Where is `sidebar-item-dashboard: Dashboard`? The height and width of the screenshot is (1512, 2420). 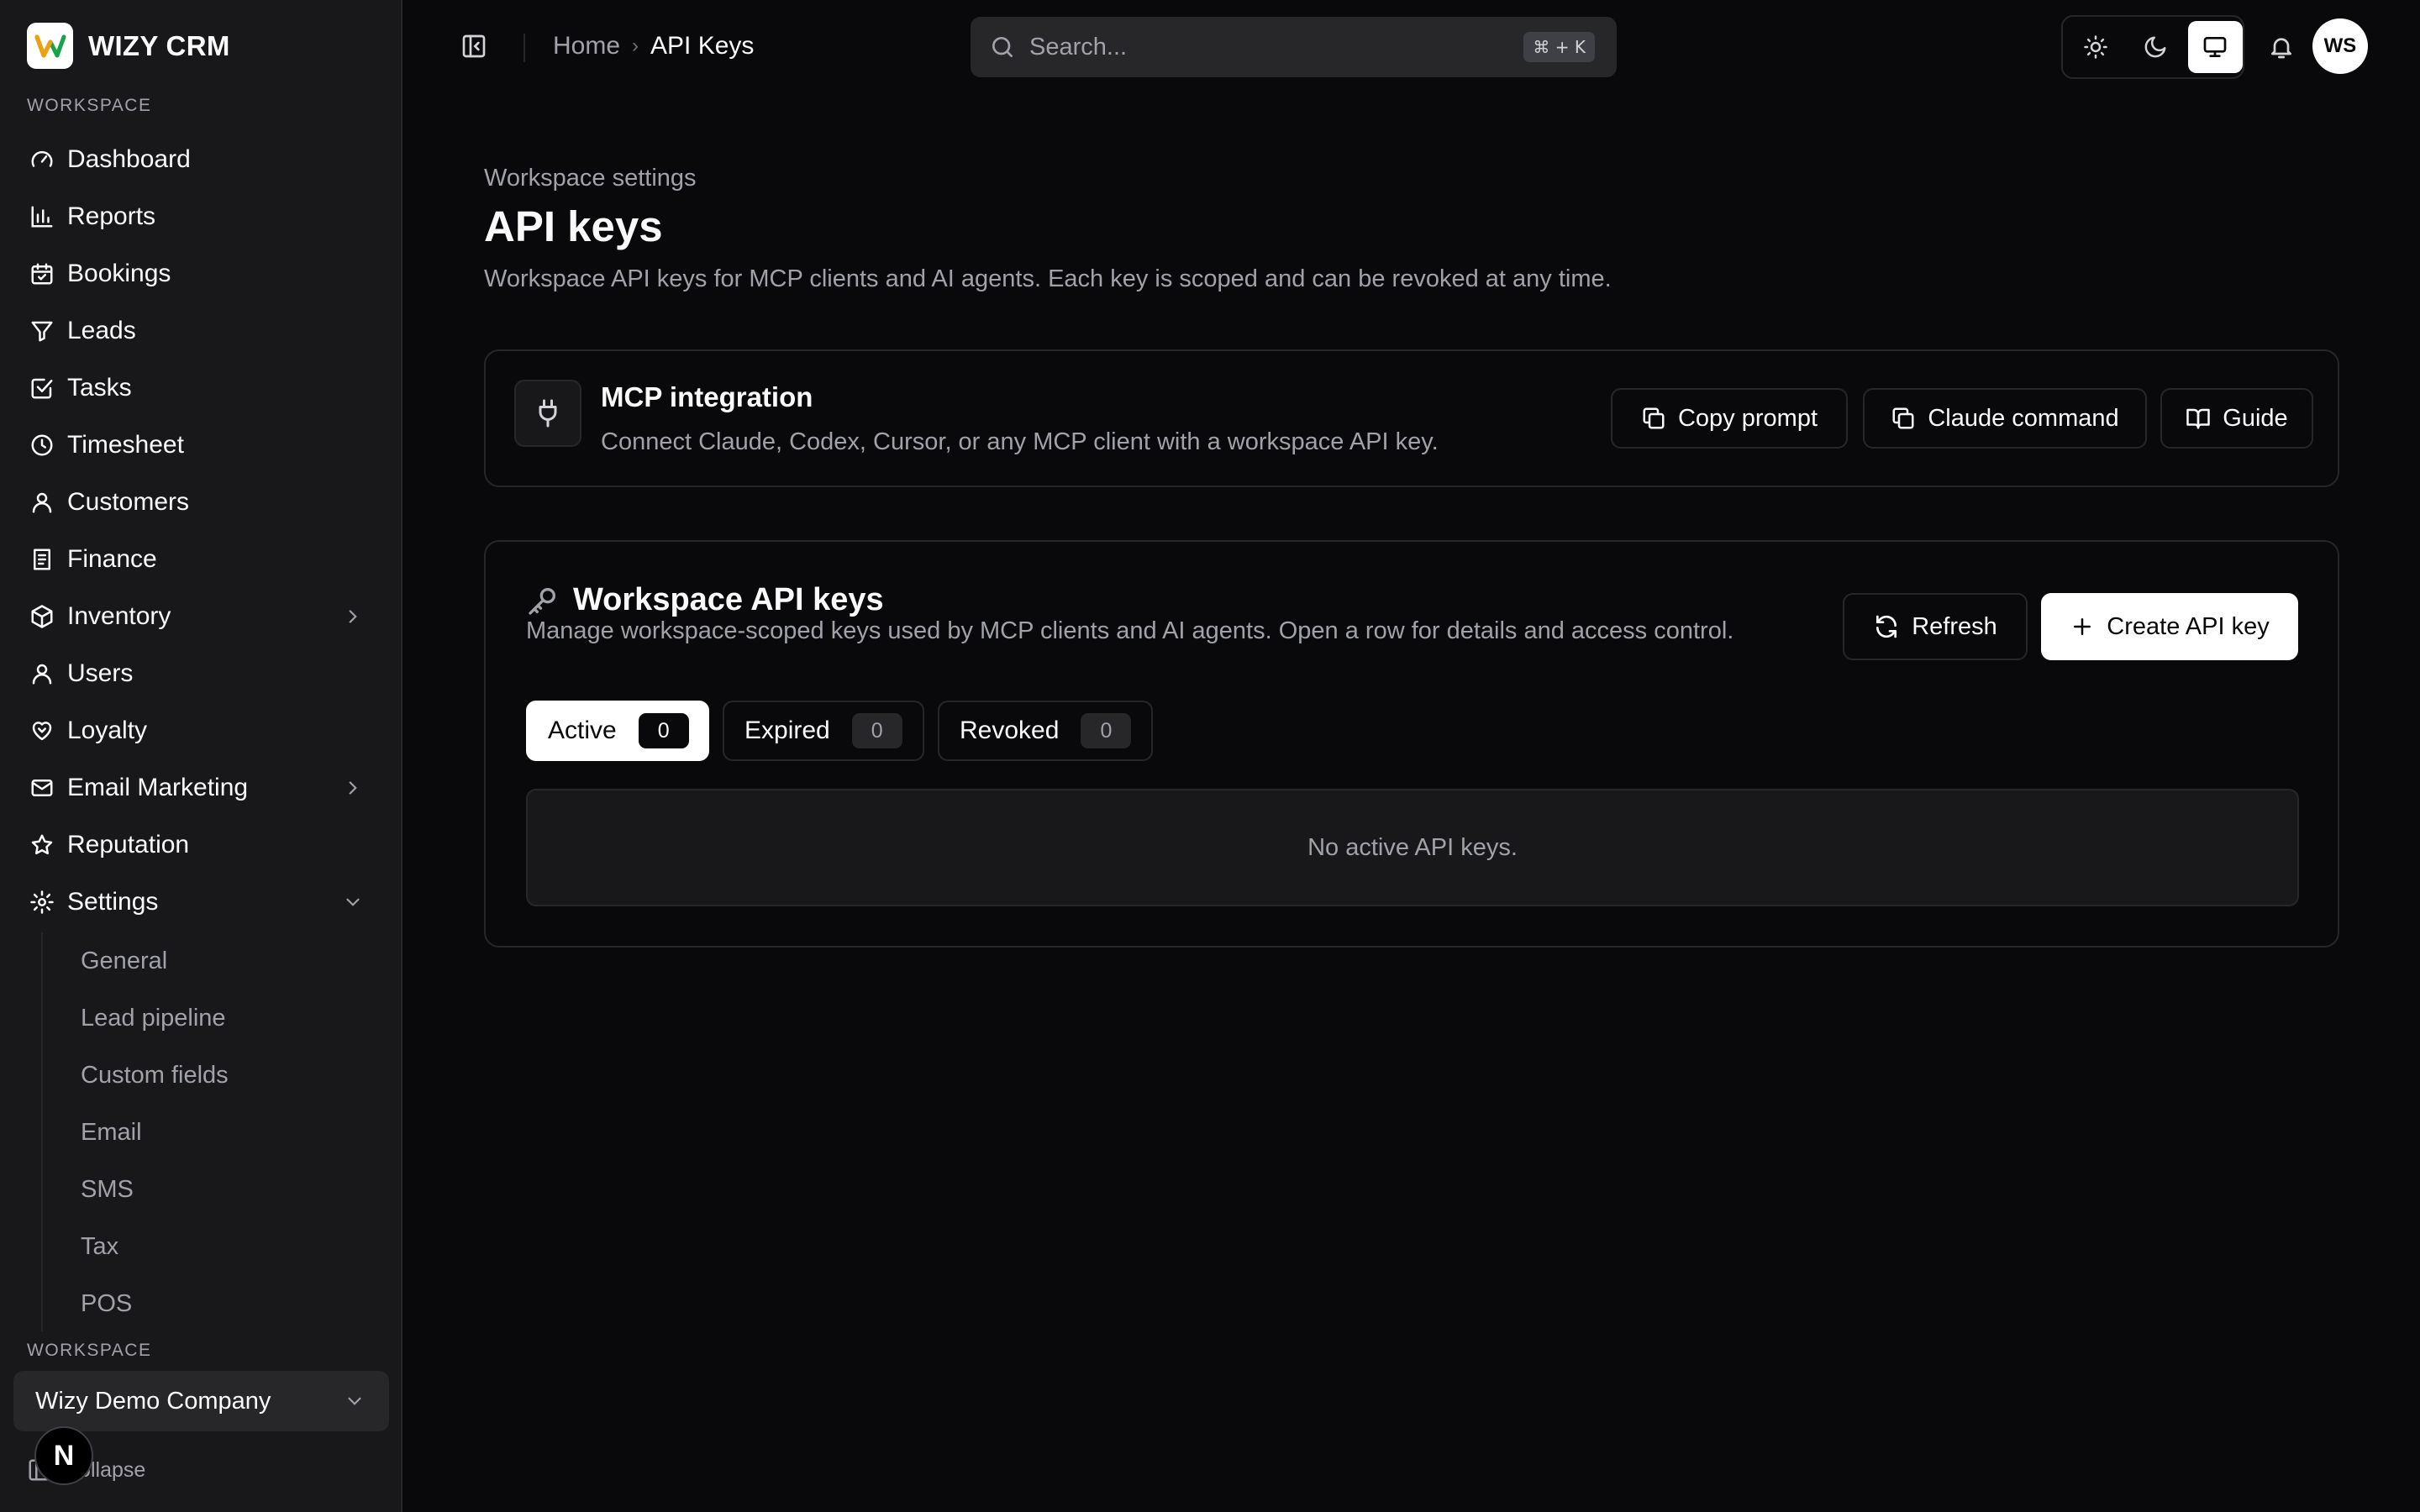 sidebar-item-dashboard: Dashboard is located at coordinates (201, 159).